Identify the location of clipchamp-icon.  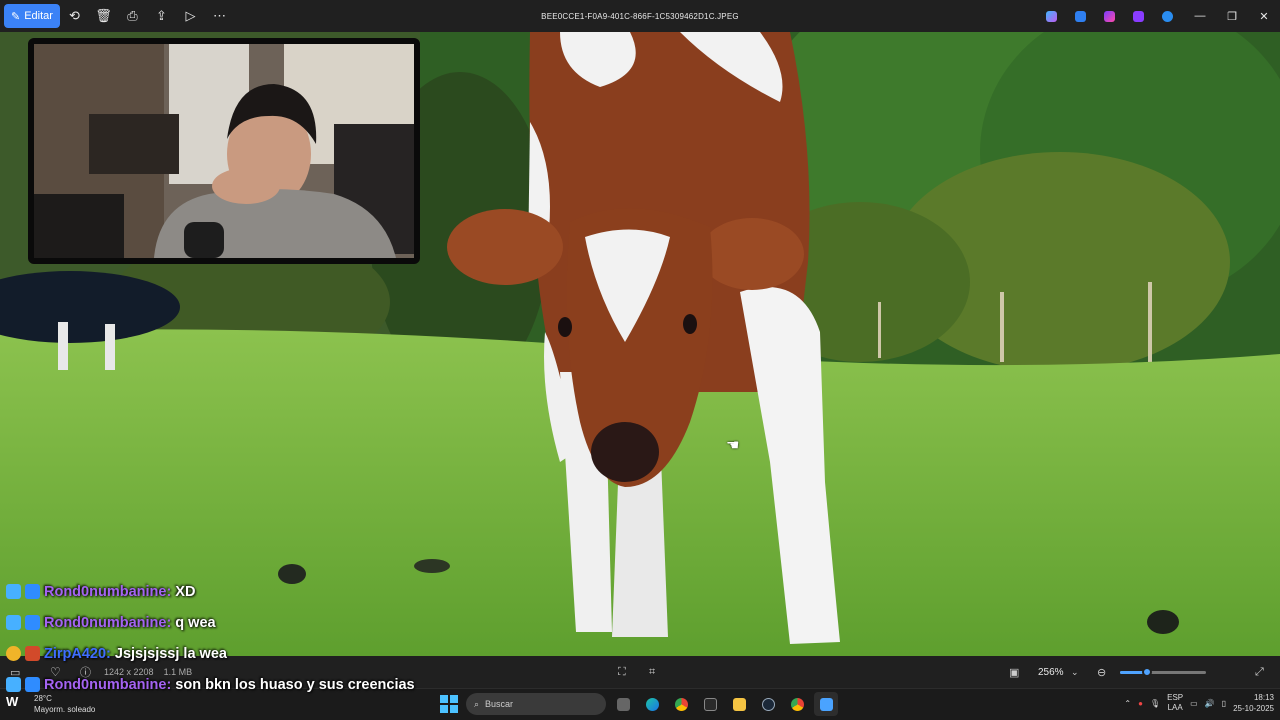
(1109, 16).